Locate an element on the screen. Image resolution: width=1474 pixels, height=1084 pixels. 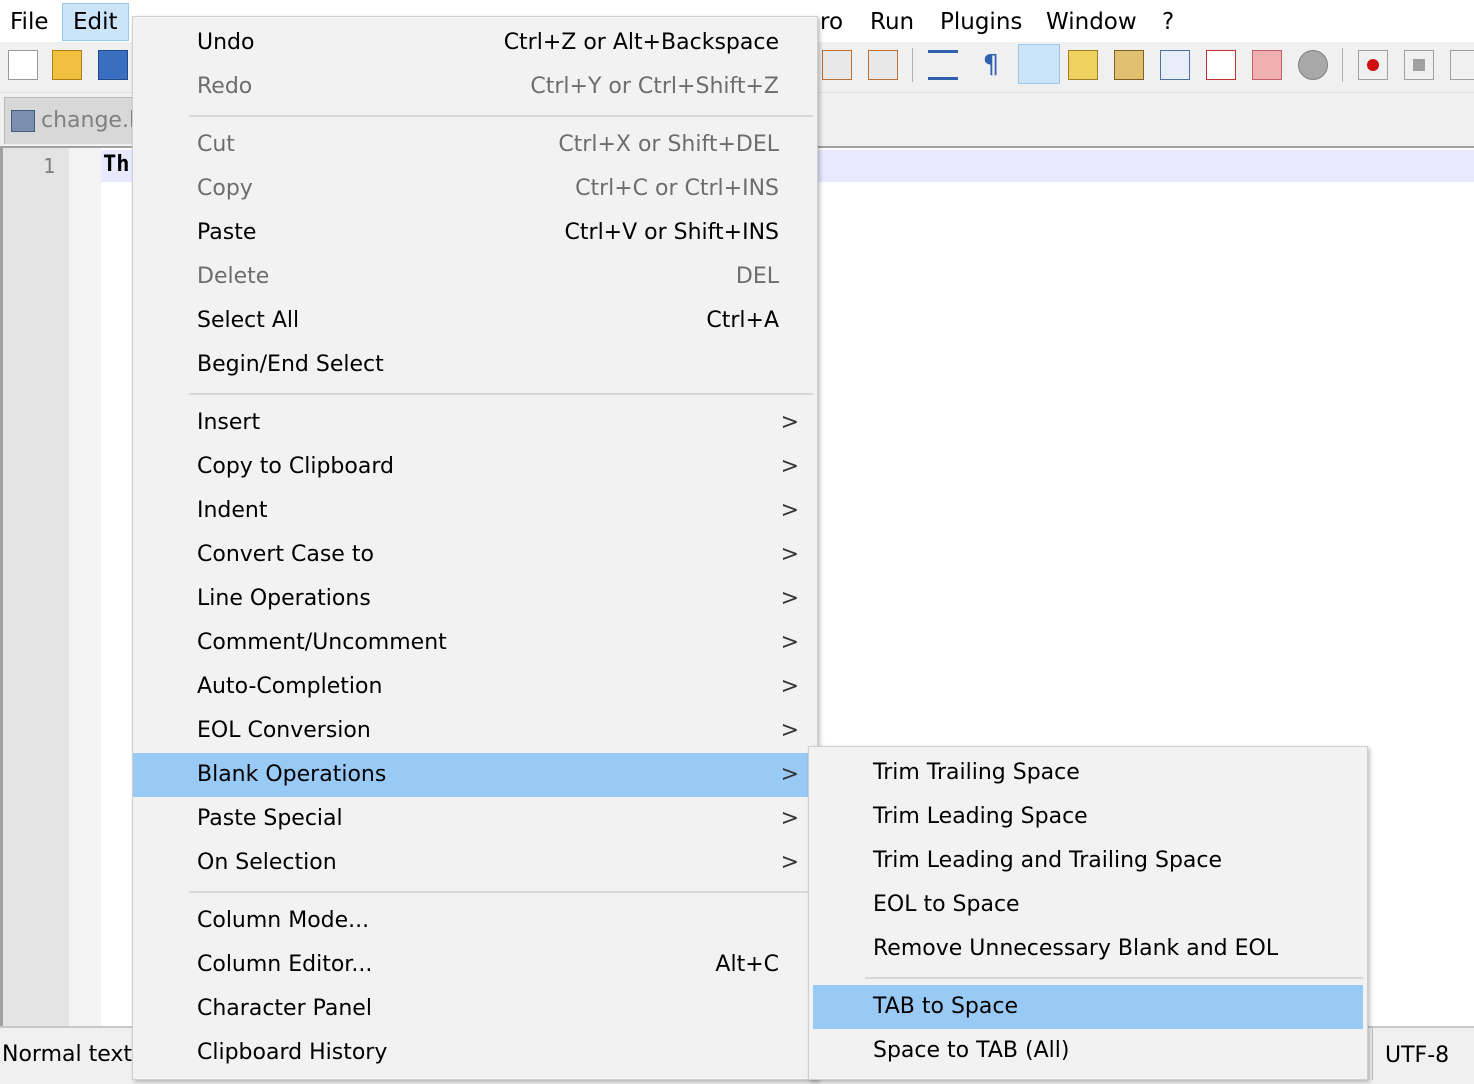
menu-item-begin-end-select: Begin/End Select is located at coordinates (475, 365).